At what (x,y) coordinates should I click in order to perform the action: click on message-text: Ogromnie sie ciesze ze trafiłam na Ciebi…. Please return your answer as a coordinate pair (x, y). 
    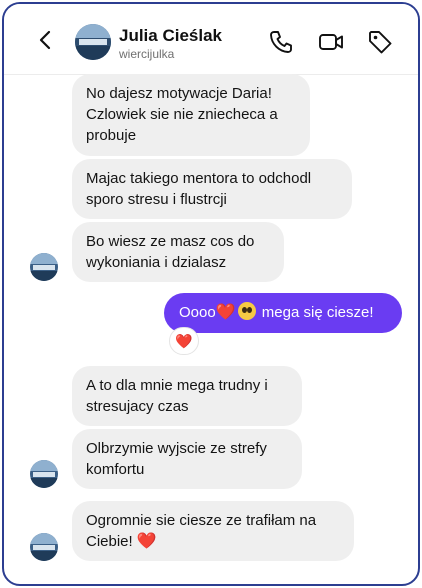
    Looking at the image, I should click on (201, 531).